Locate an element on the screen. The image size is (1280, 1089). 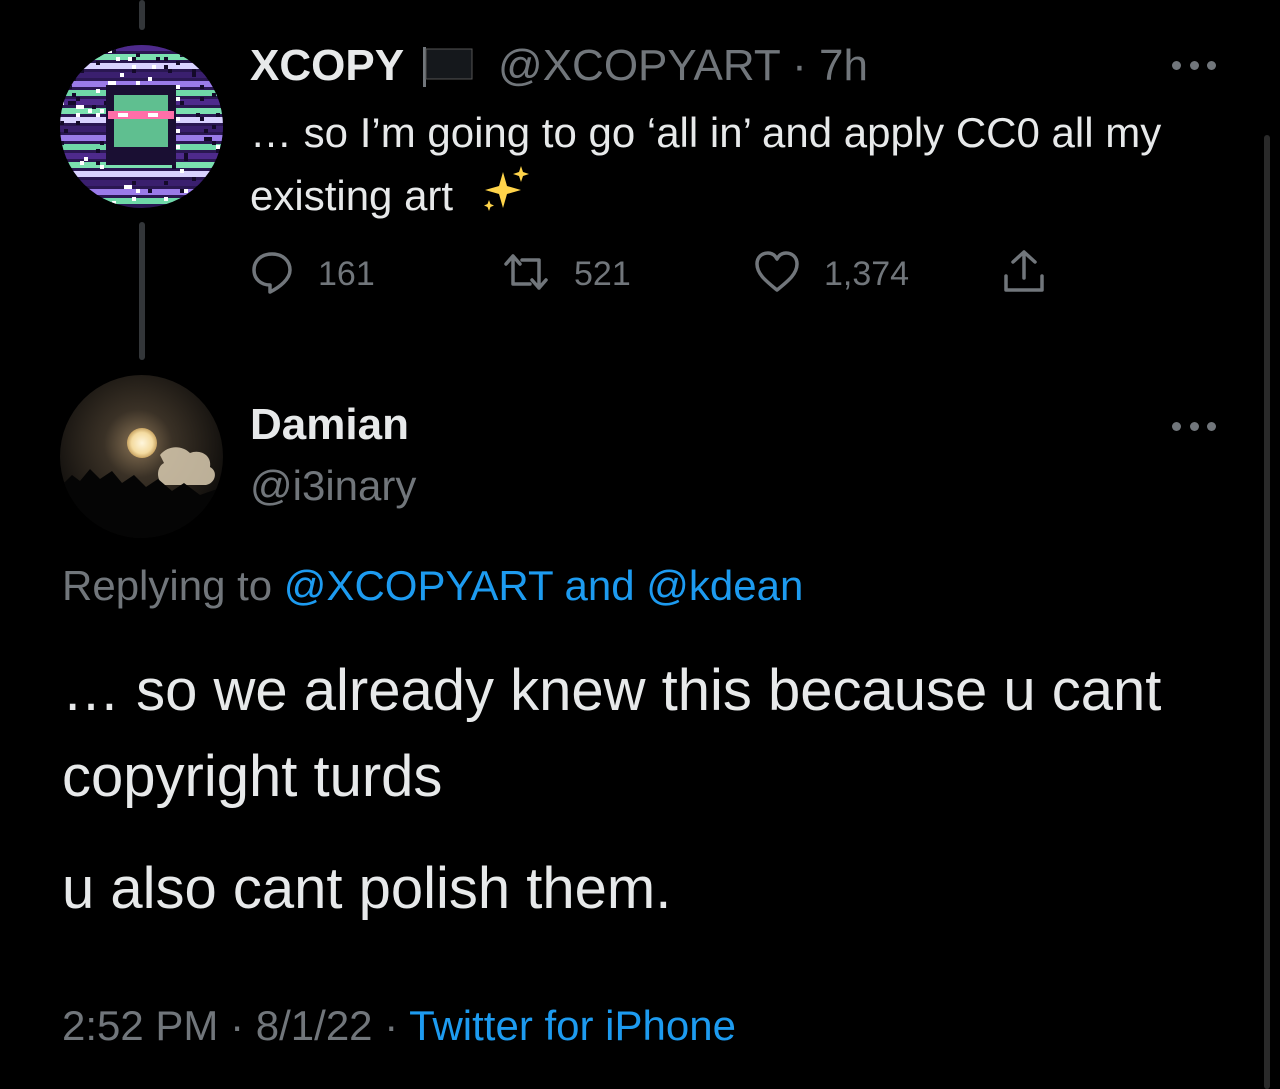
sparkles-icon is located at coordinates (505, 198).